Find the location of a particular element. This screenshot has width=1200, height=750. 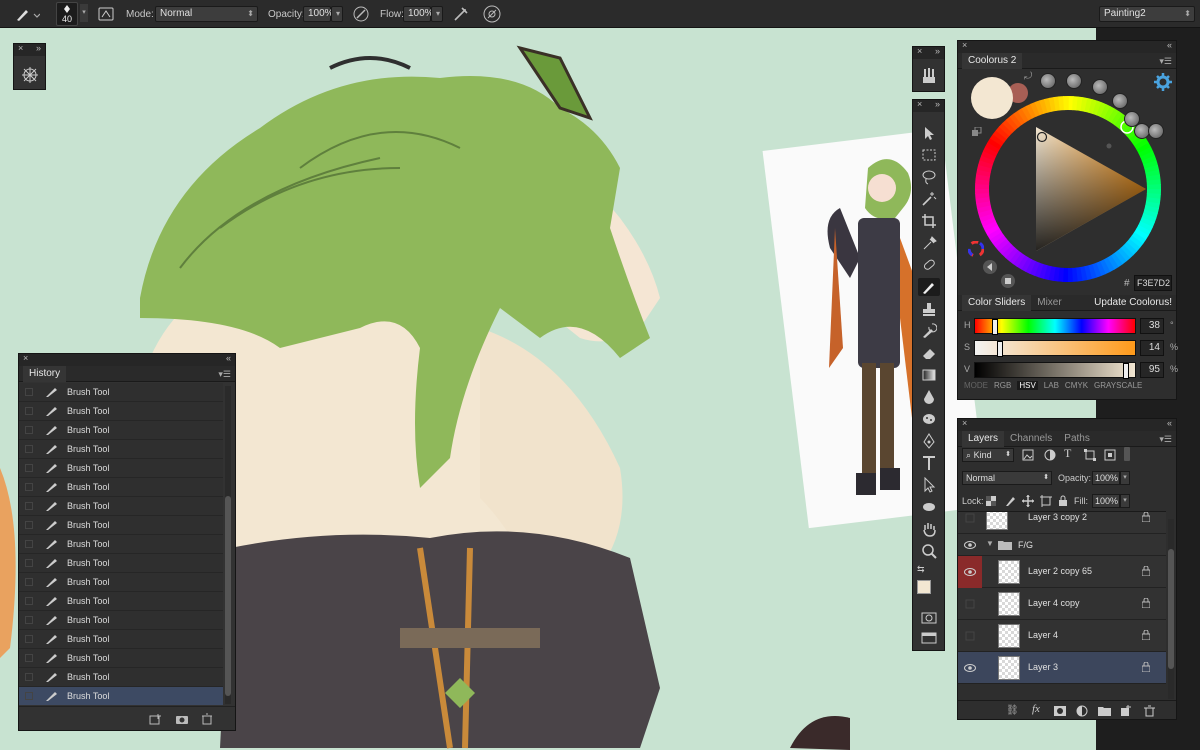

tab-coolorus: Coolorus 2 is located at coordinates (992, 60).